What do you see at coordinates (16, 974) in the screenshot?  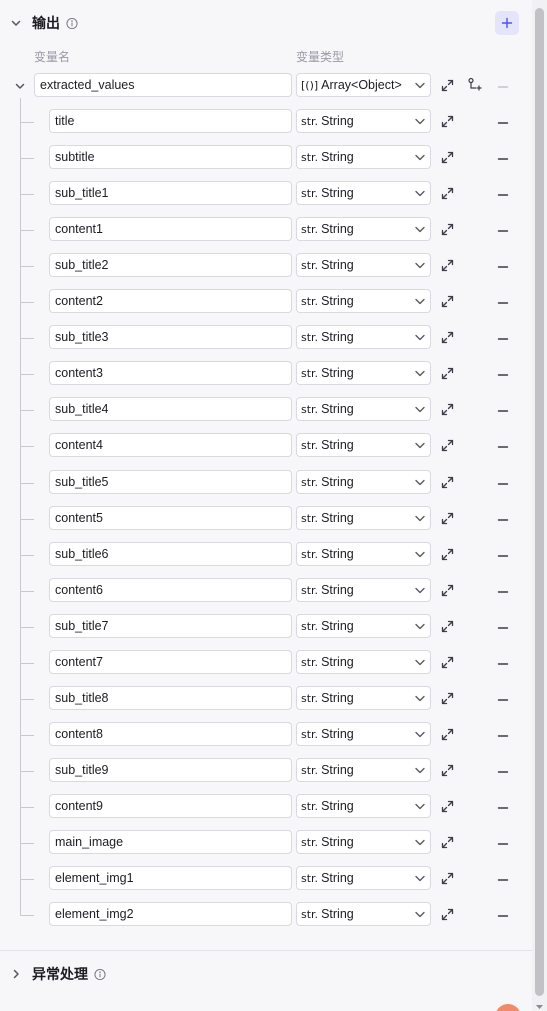 I see `chevron-right-icon` at bounding box center [16, 974].